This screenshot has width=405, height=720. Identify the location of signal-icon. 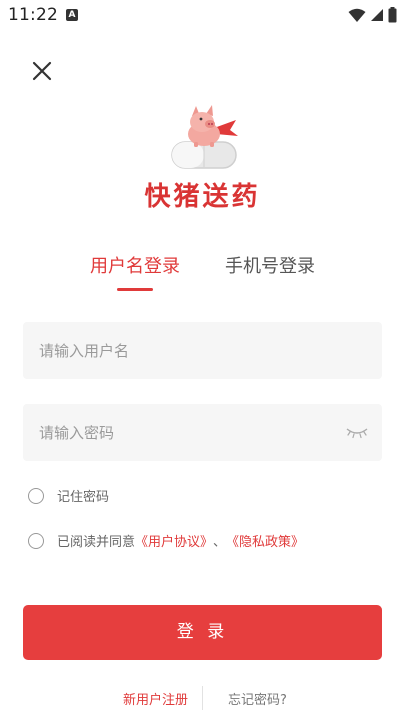
(377, 15).